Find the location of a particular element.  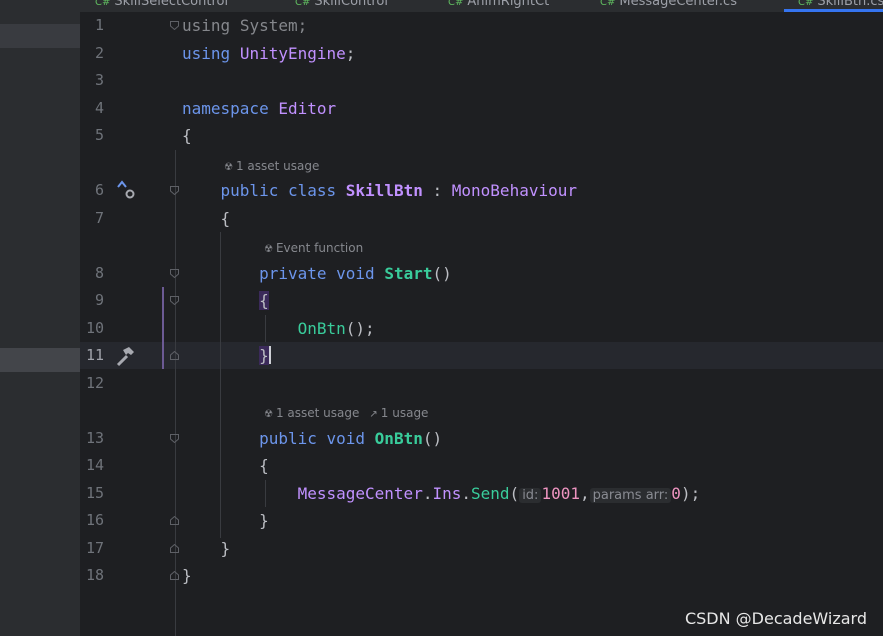

line-number: 18 is located at coordinates (94, 575).